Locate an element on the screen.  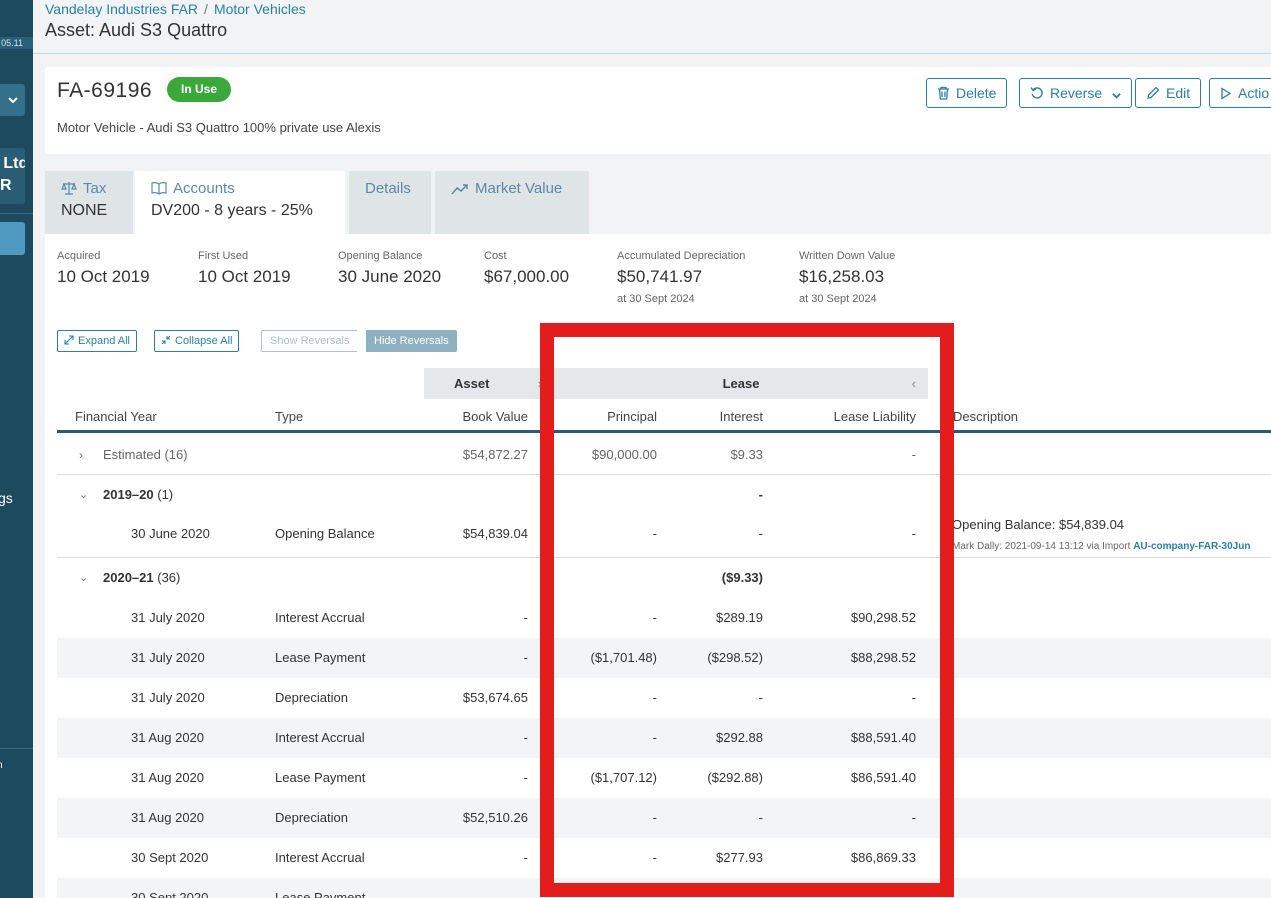
edit-label: Edit is located at coordinates (1178, 93).